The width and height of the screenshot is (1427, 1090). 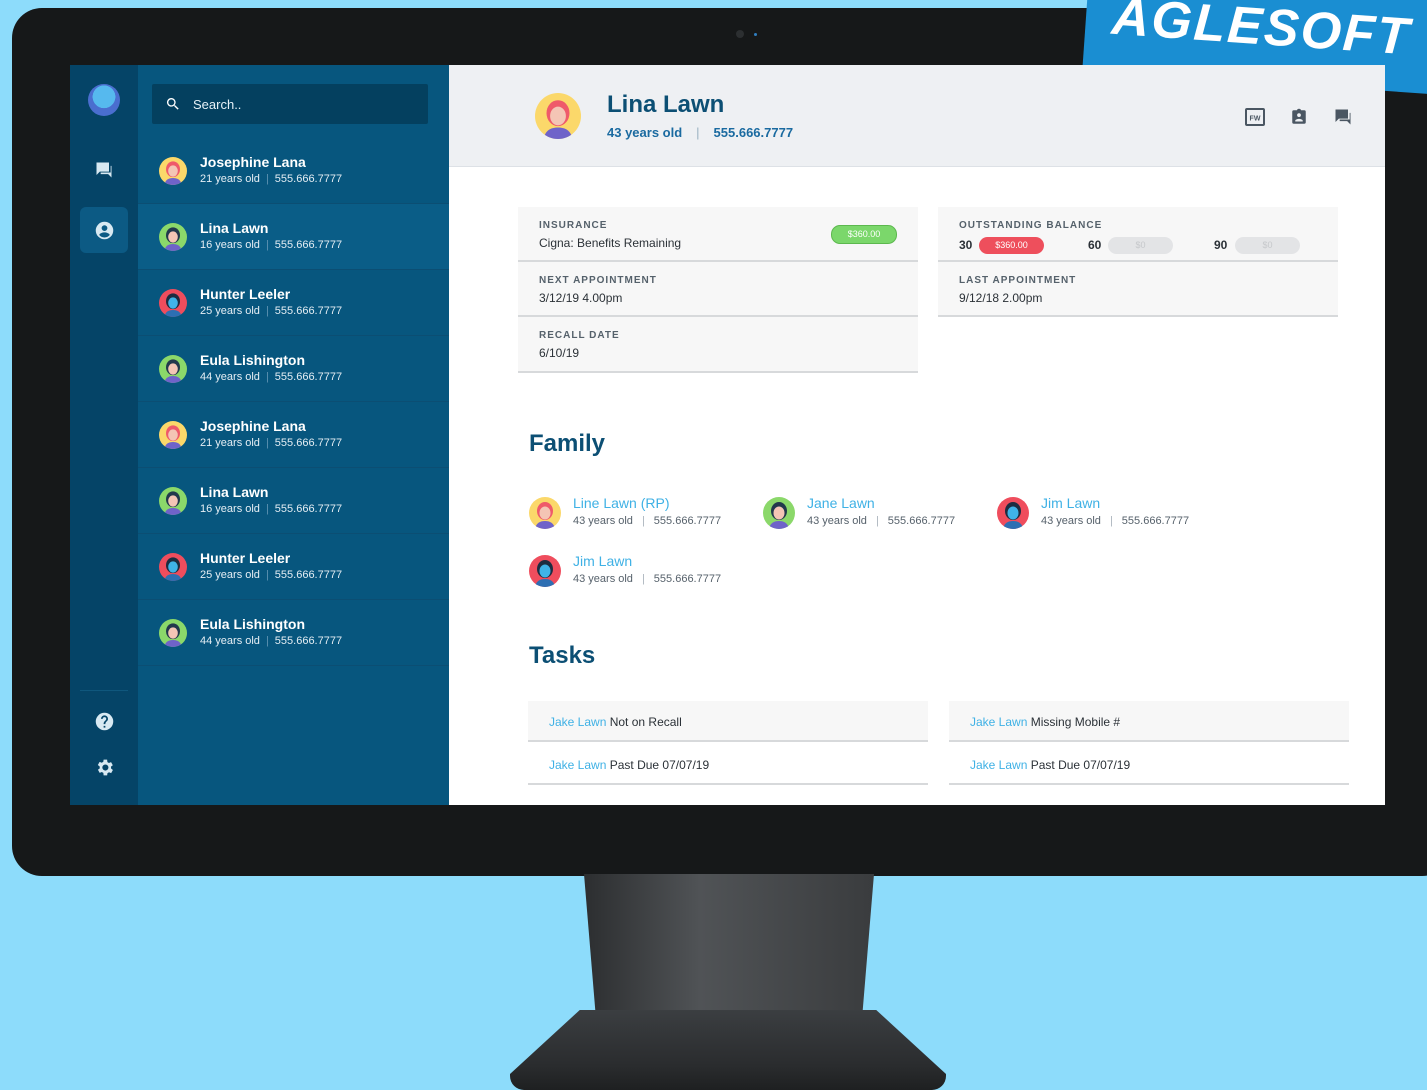 I want to click on task-description: Missing Mobile #, so click(x=1075, y=722).